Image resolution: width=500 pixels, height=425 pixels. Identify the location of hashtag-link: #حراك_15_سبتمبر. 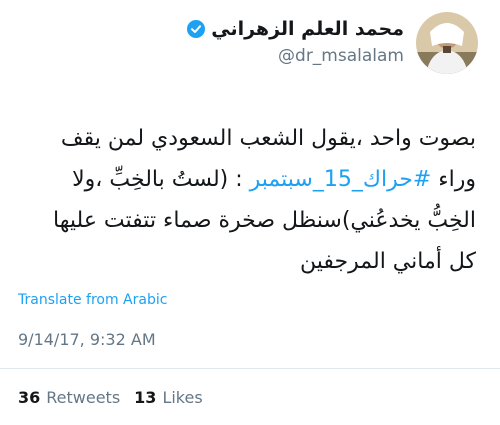
(341, 179).